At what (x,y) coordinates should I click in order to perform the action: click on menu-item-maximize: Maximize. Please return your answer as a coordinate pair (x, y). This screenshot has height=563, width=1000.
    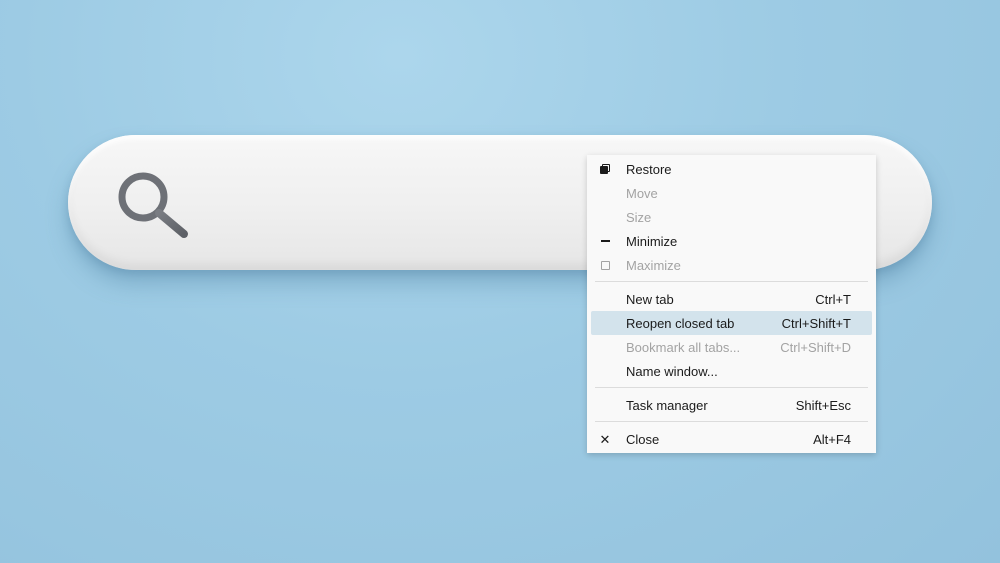
    Looking at the image, I should click on (731, 265).